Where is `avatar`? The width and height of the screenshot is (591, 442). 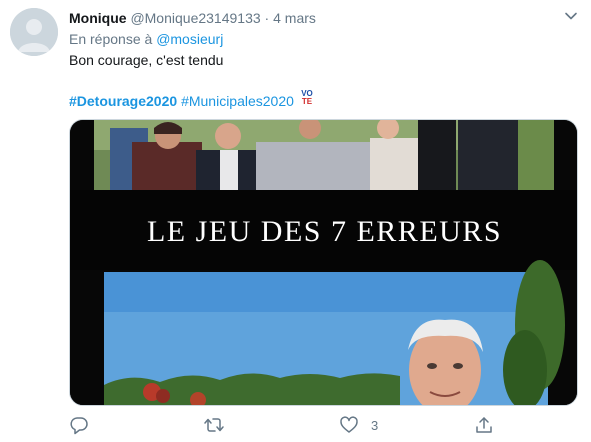
avatar is located at coordinates (34, 32).